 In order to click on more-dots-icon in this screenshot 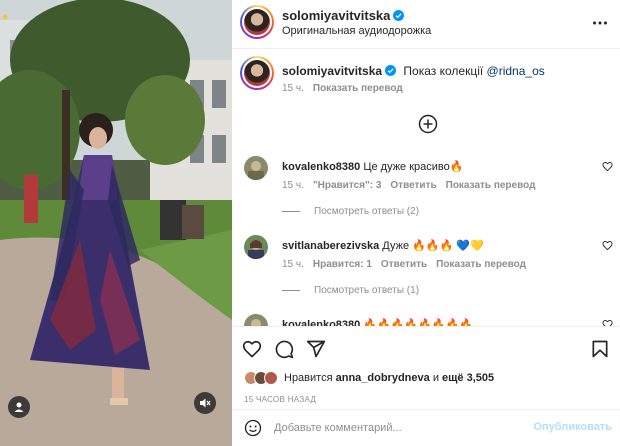, I will do `click(600, 23)`.